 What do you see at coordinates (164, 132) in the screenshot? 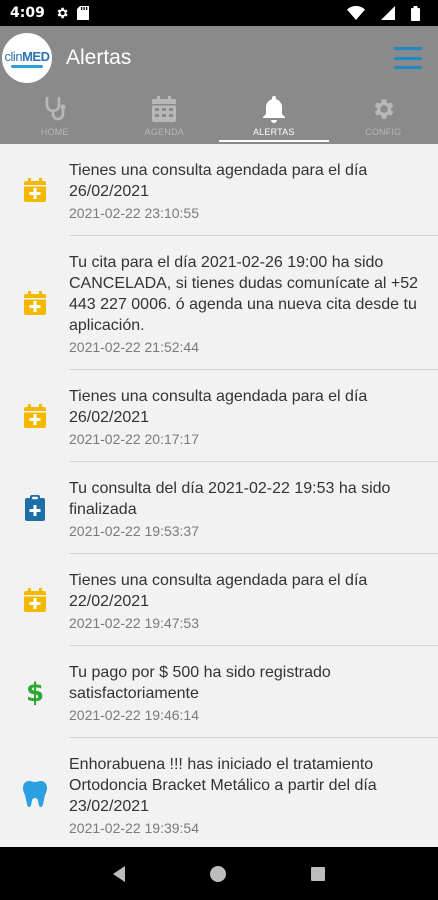
I see `tab-agenda-label: AGENDA` at bounding box center [164, 132].